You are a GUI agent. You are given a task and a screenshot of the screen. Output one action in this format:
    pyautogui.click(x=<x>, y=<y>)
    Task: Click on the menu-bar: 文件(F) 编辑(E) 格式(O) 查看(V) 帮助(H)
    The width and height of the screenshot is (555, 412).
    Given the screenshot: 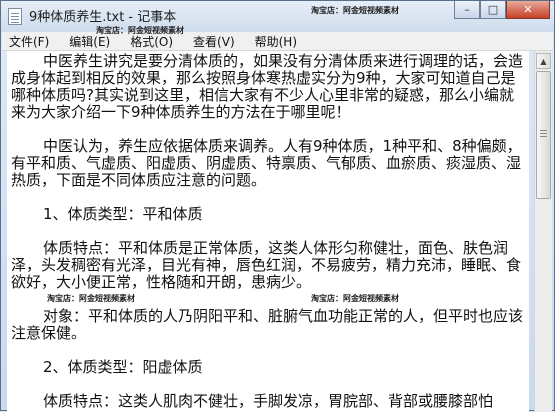 What is the action you would take?
    pyautogui.click(x=277, y=41)
    